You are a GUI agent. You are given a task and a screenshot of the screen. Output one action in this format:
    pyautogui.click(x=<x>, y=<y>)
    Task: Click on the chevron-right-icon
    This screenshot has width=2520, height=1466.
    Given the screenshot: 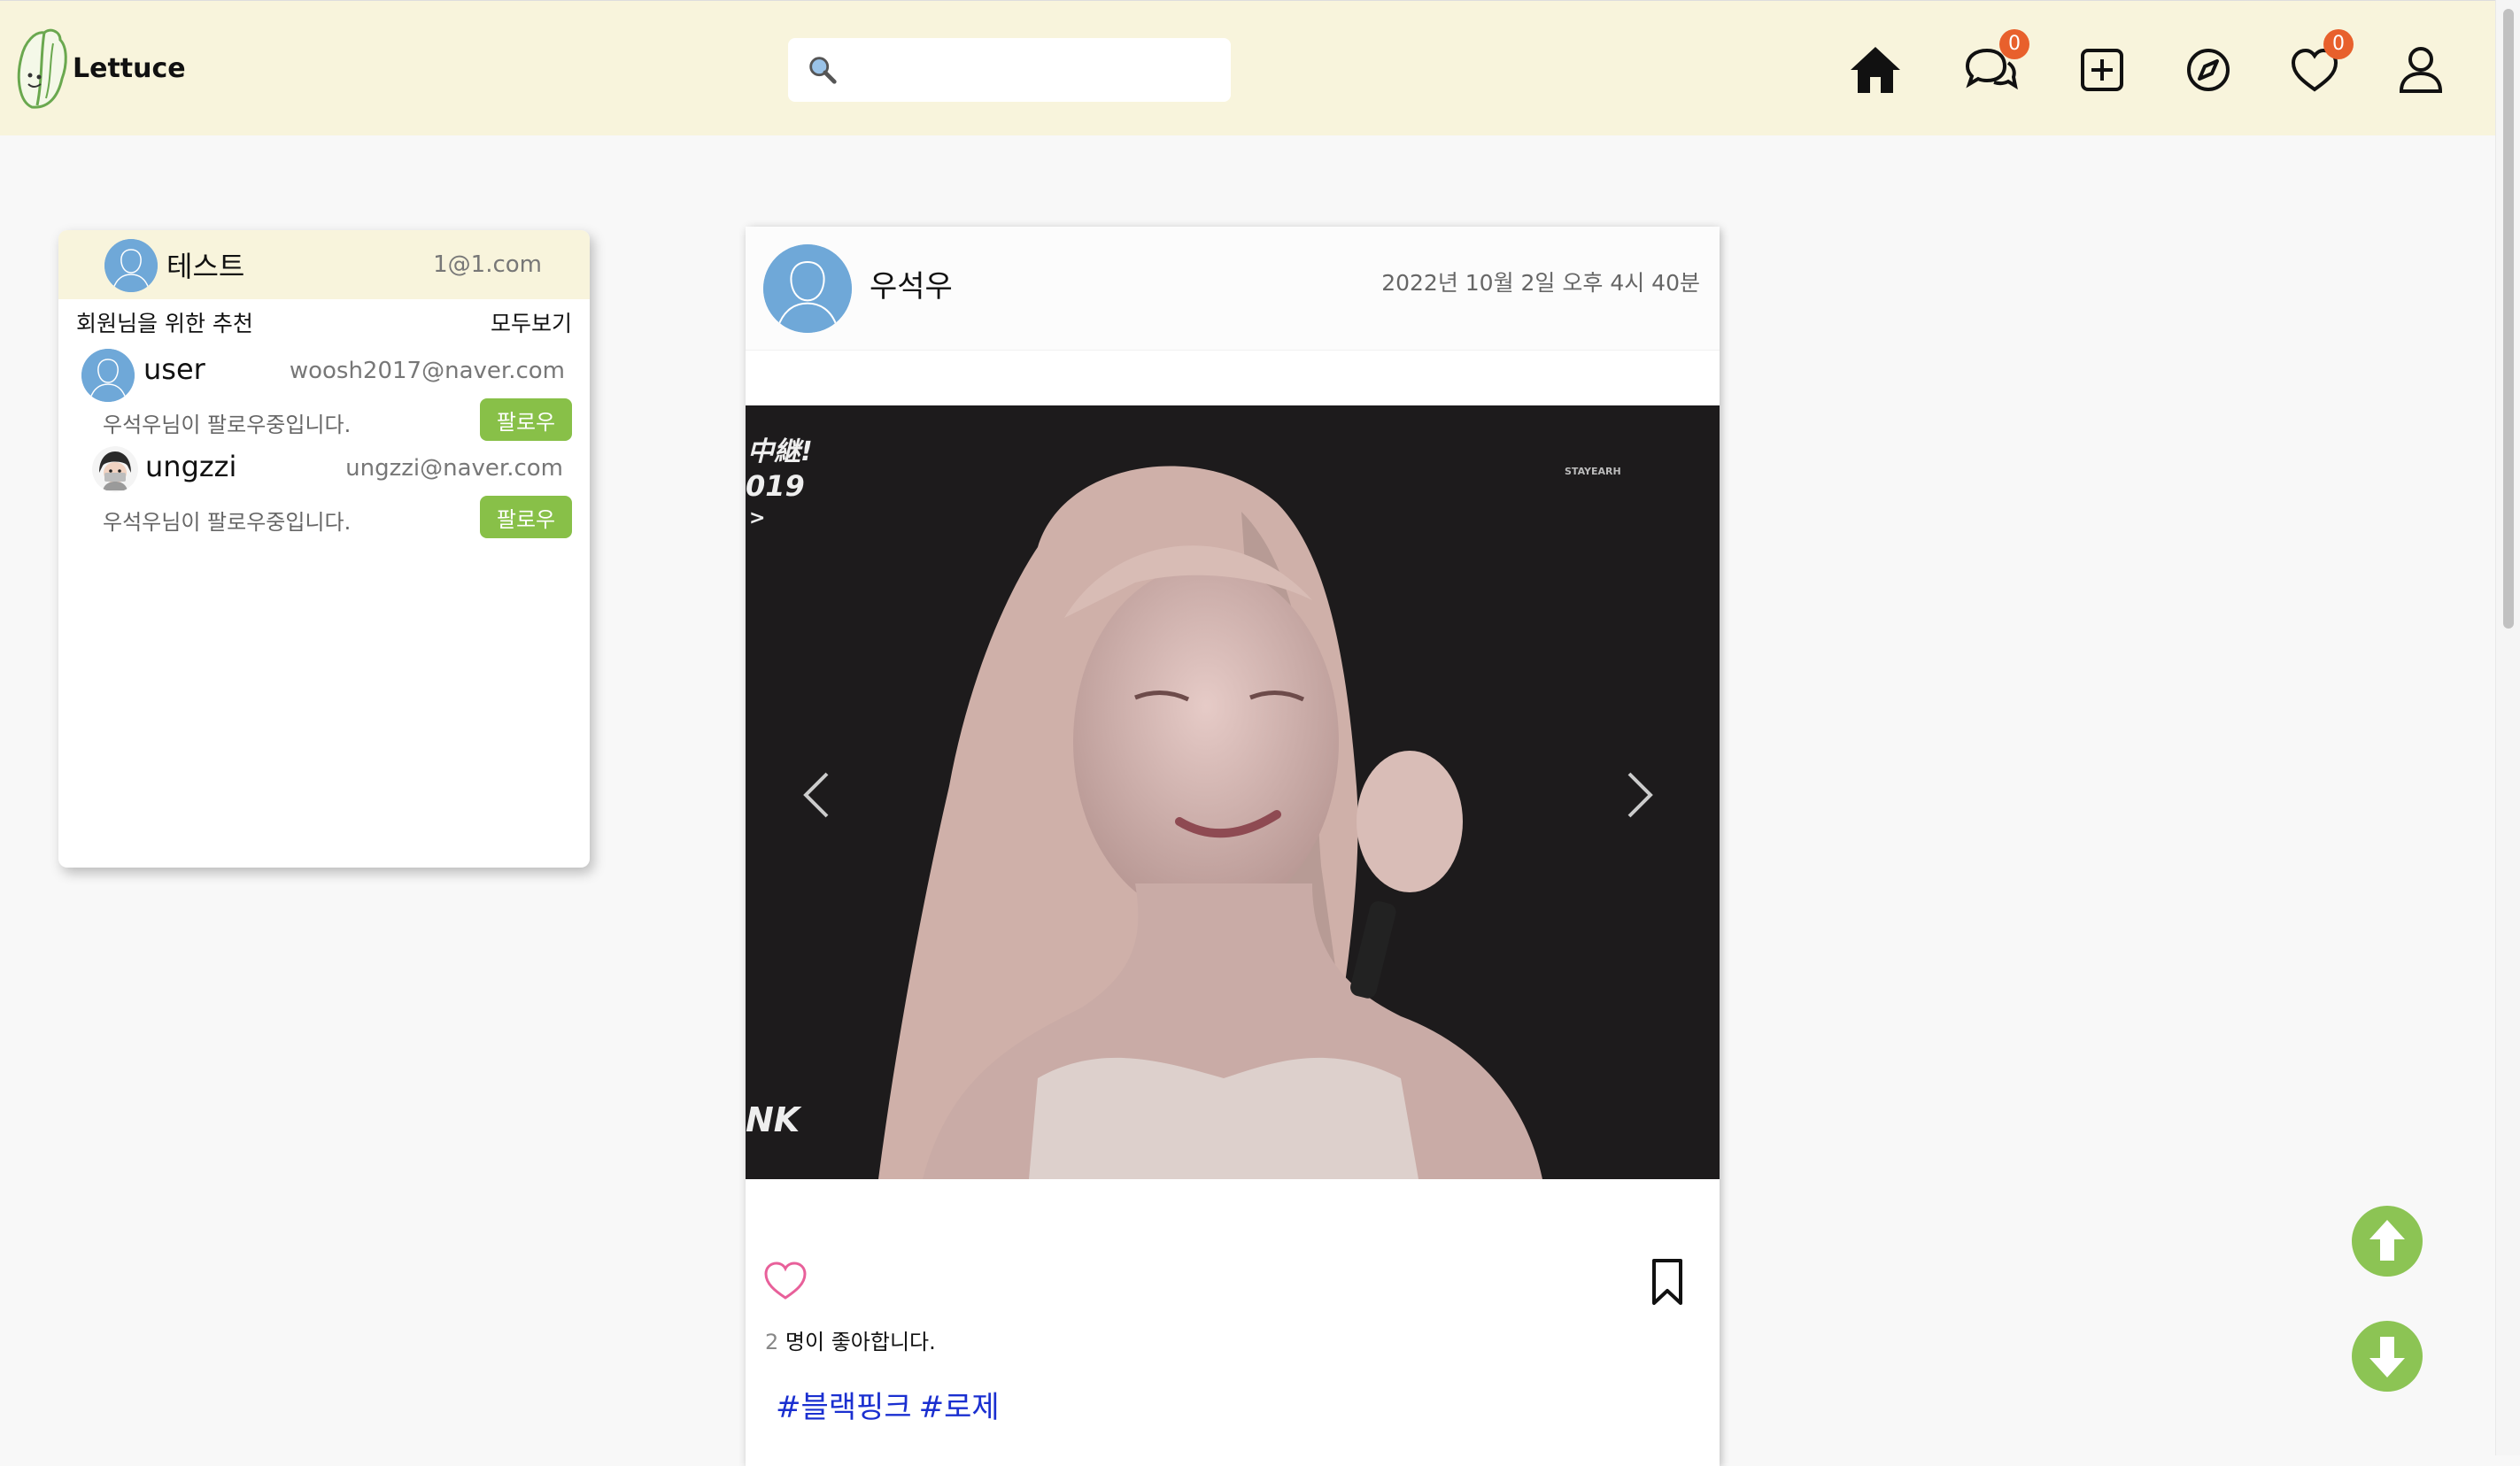 What is the action you would take?
    pyautogui.click(x=1640, y=795)
    